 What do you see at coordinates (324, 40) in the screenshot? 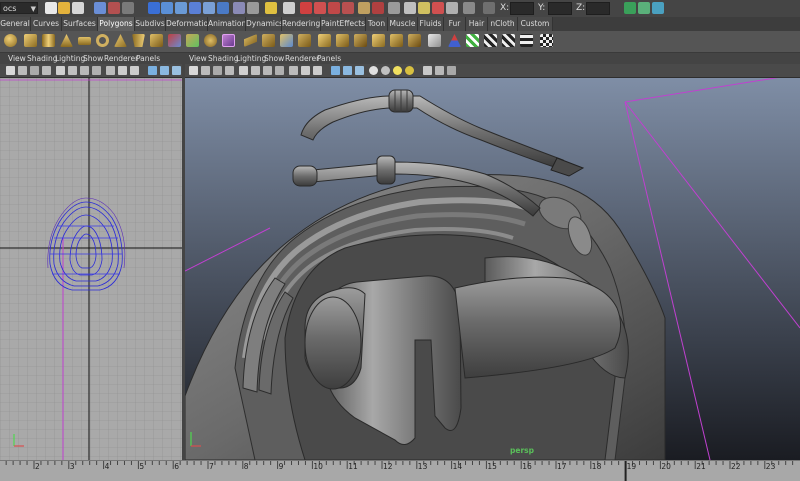
I see `insert-edge-loop-icon` at bounding box center [324, 40].